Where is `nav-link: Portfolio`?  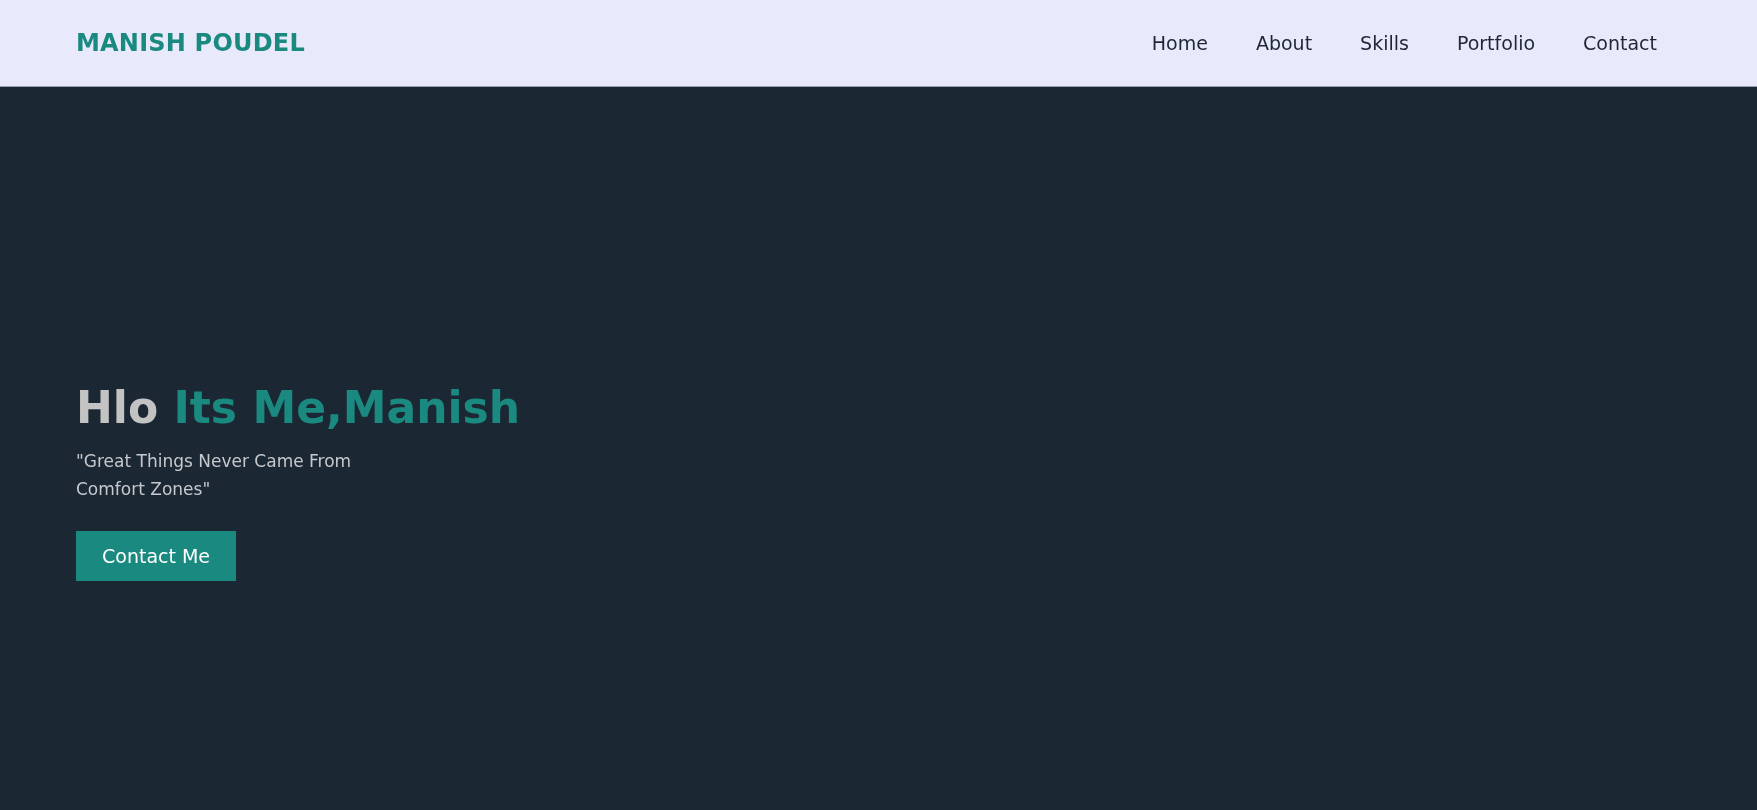 nav-link: Portfolio is located at coordinates (1496, 43).